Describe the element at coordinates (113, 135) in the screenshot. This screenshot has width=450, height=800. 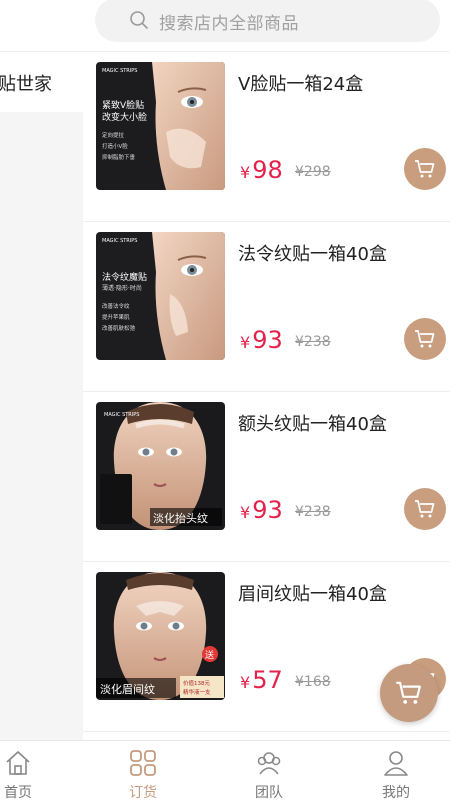
I see `image-point: 定向提拉` at that location.